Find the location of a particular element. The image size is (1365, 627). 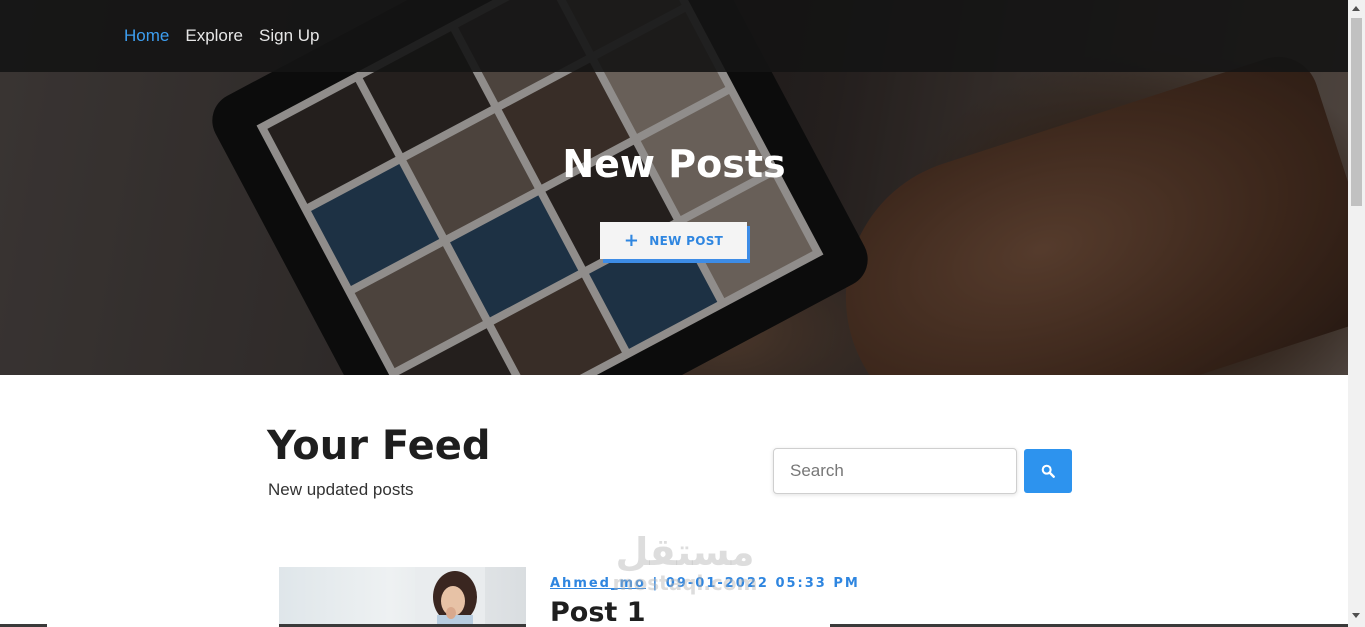

page-scrollbar is located at coordinates (1356, 313).